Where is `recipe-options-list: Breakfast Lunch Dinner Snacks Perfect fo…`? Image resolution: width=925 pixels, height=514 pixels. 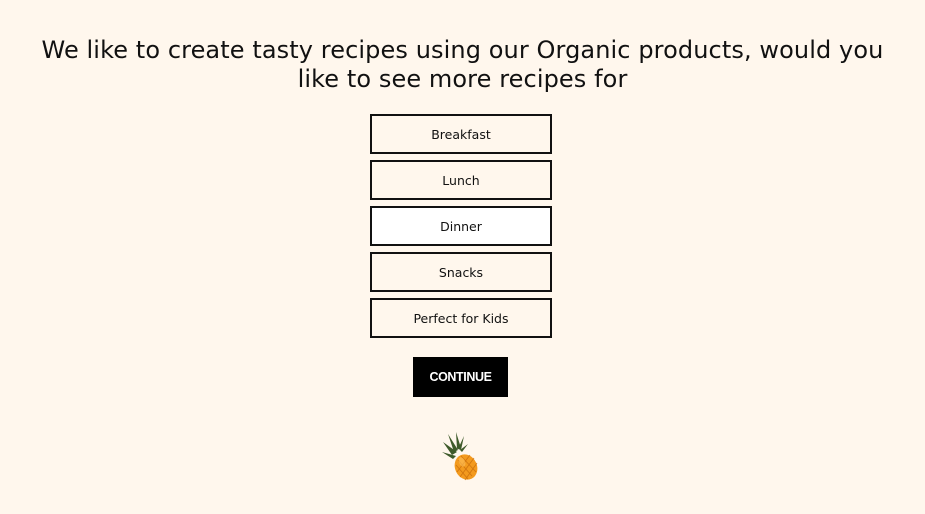 recipe-options-list: Breakfast Lunch Dinner Snacks Perfect fo… is located at coordinates (461, 226).